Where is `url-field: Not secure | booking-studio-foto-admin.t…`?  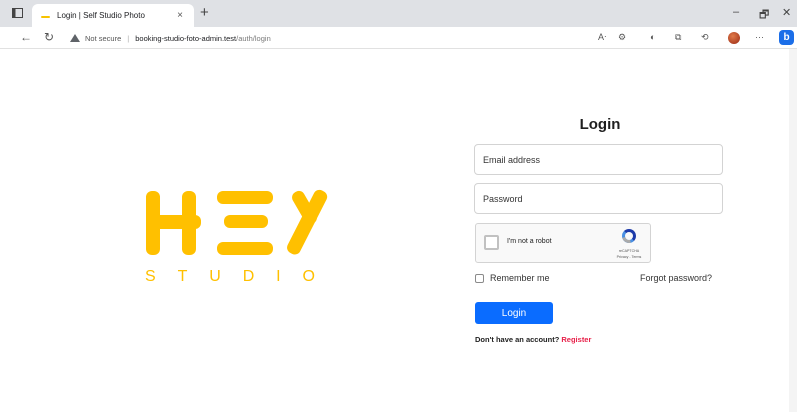
url-field: Not secure | booking-studio-foto-admin.t… is located at coordinates (170, 38).